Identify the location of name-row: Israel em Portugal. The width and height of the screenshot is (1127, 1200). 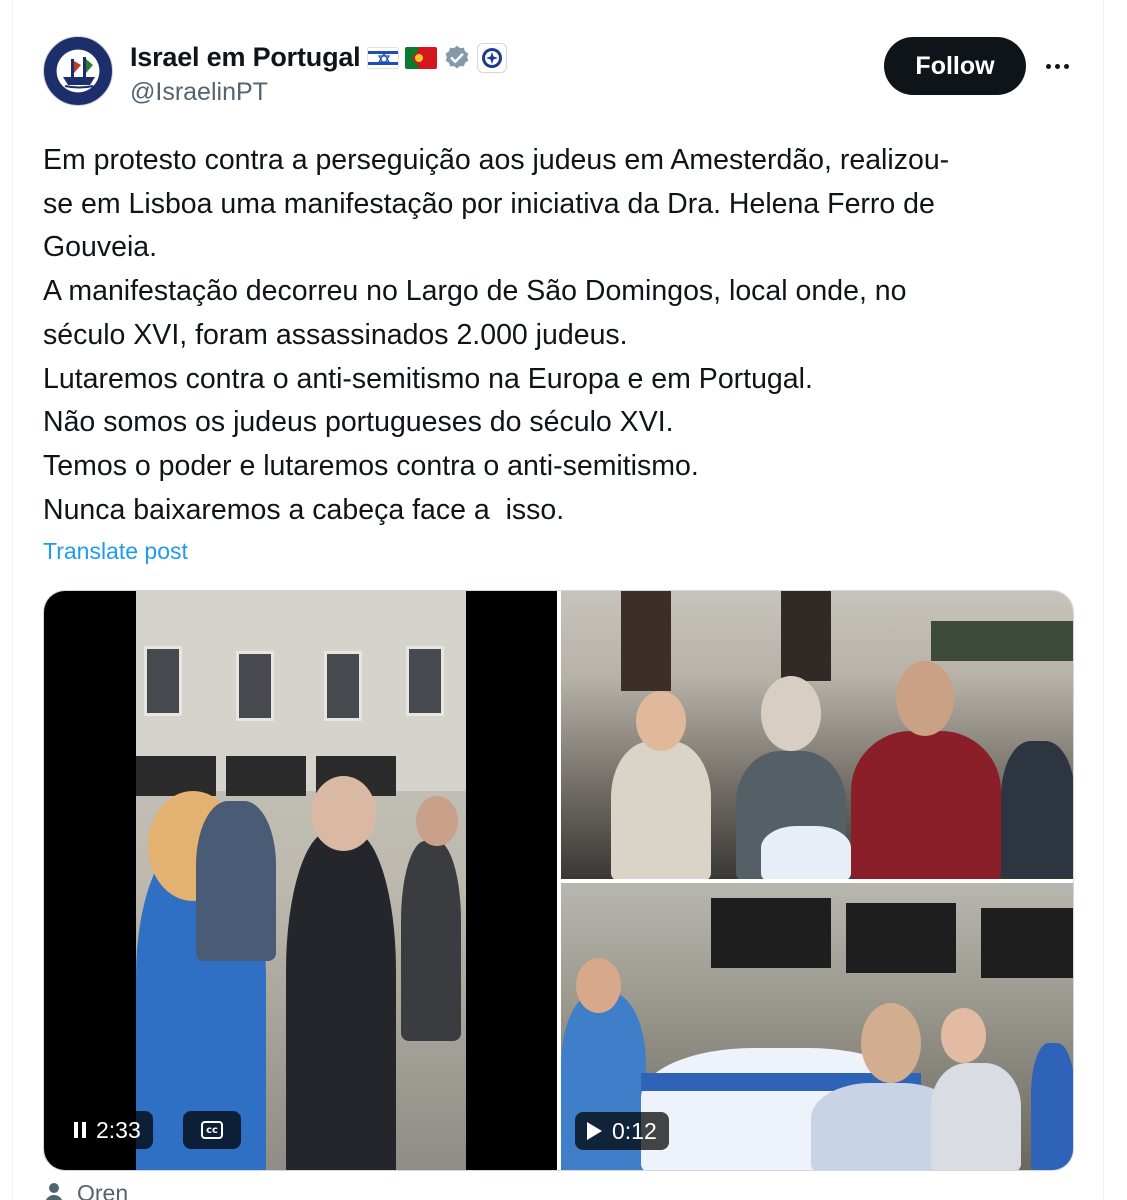
(318, 57).